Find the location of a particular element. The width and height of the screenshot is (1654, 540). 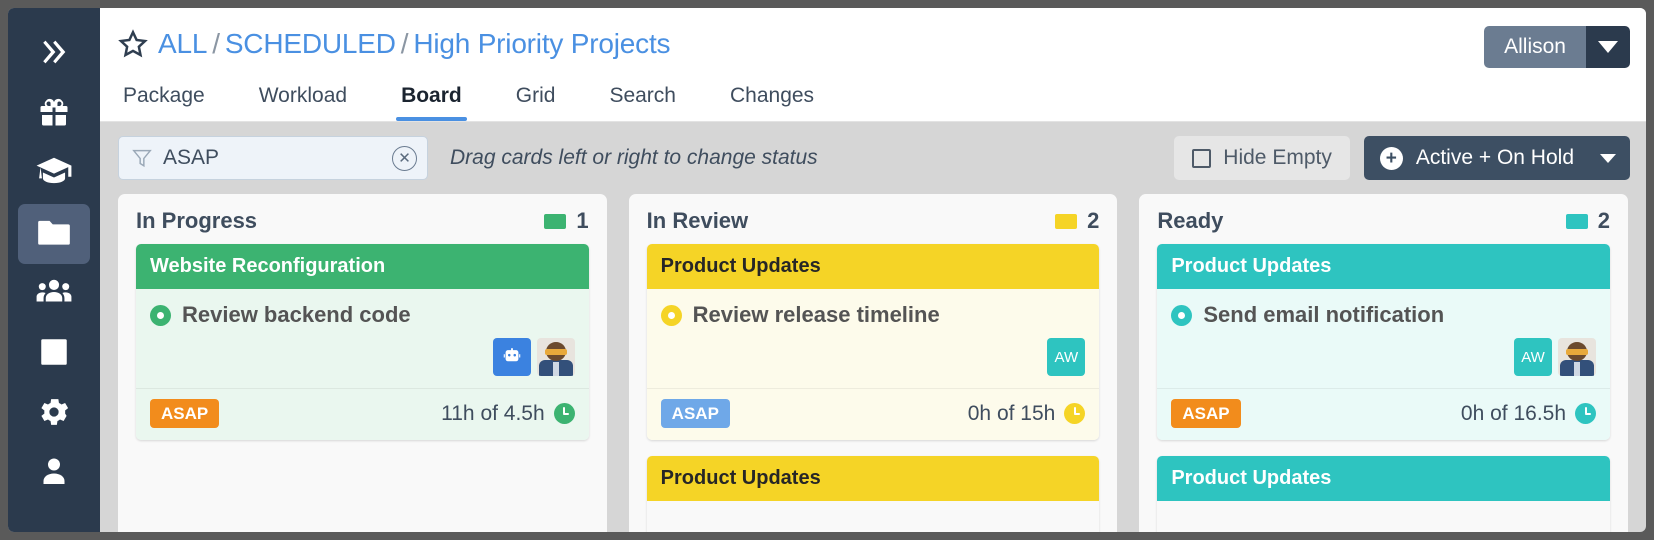

breadcrumb-item-0: ALL is located at coordinates (182, 43).